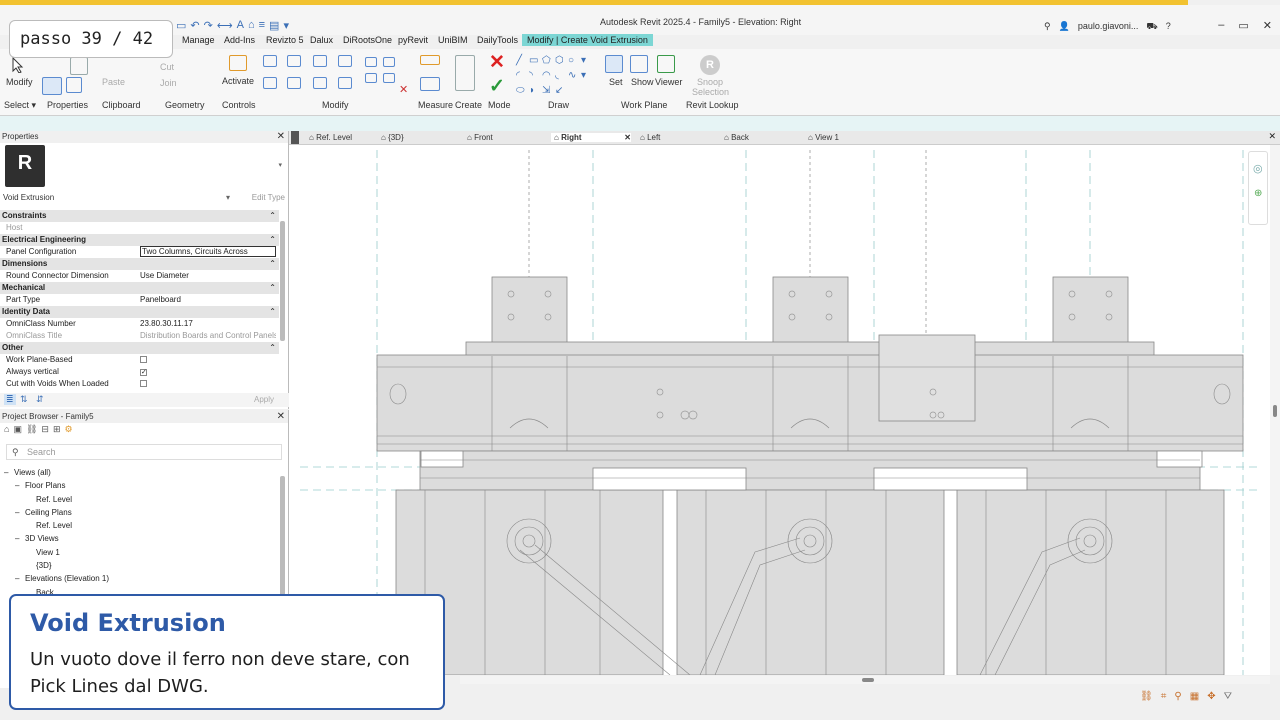 This screenshot has width=1280, height=720. Describe the element at coordinates (198, 40) in the screenshot. I see `tab-manage: Manage` at that location.